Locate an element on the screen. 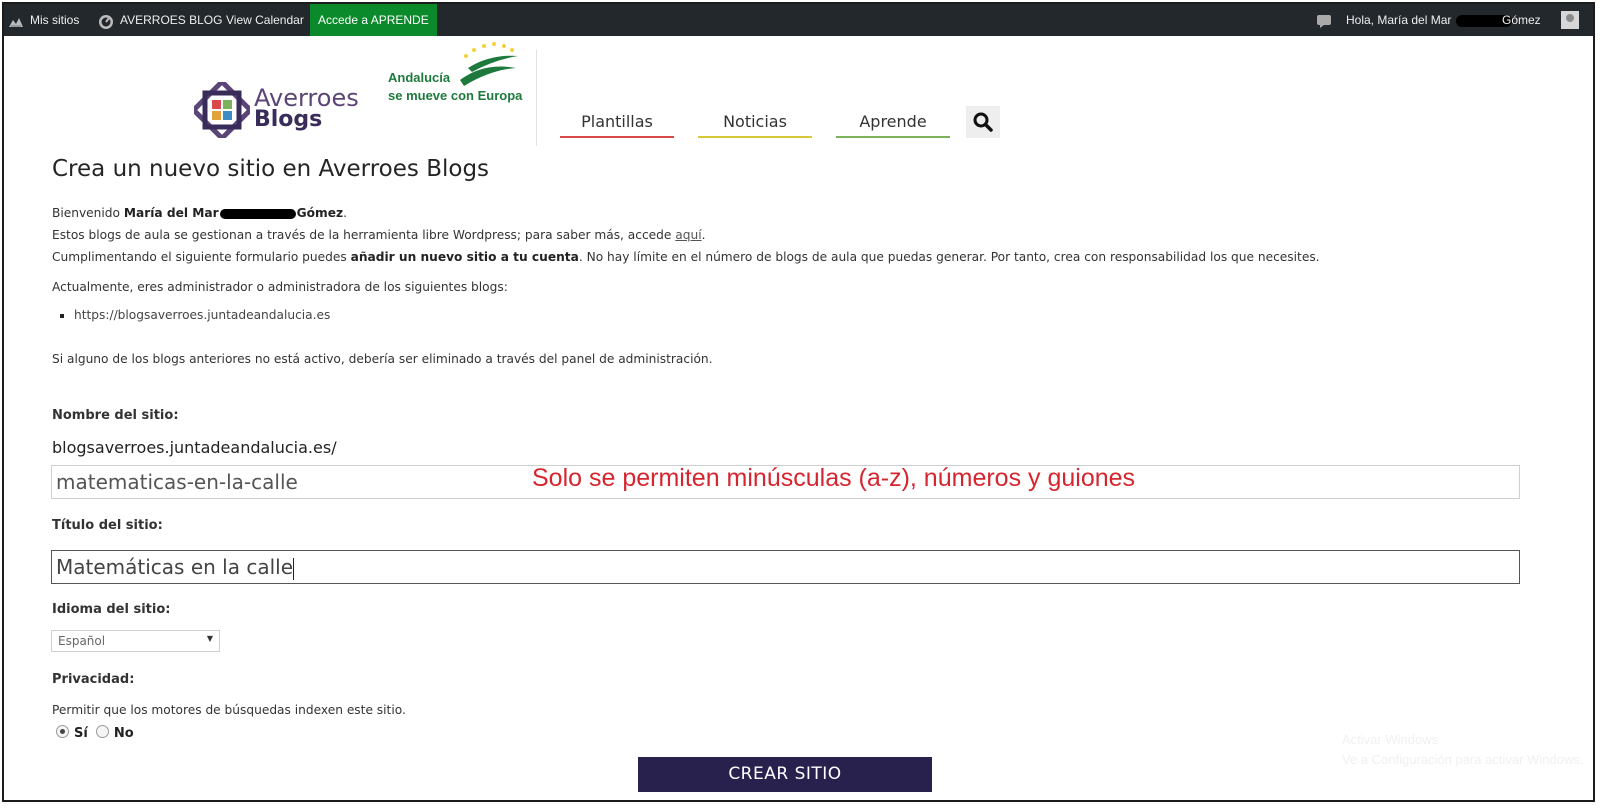 This screenshot has height=809, width=1600. page-title: Crea un nuevo sitio en Averroes Blogs is located at coordinates (271, 169).